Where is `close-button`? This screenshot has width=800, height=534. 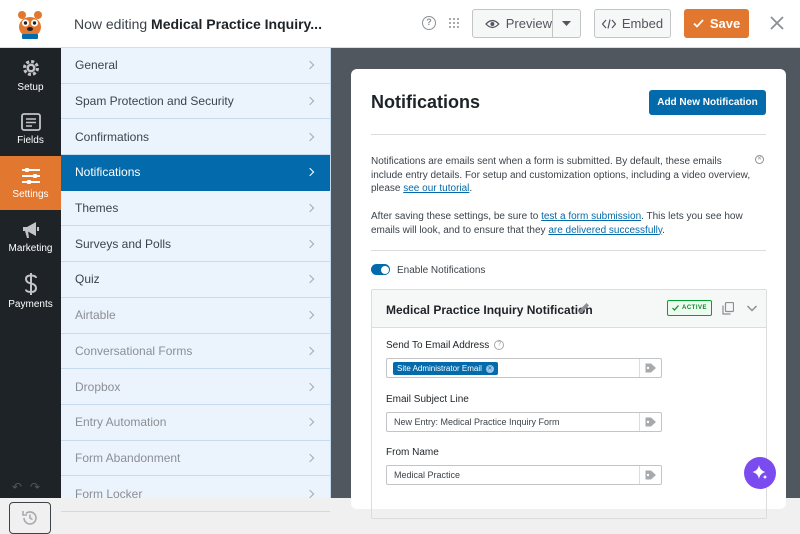
close-button is located at coordinates (777, 23).